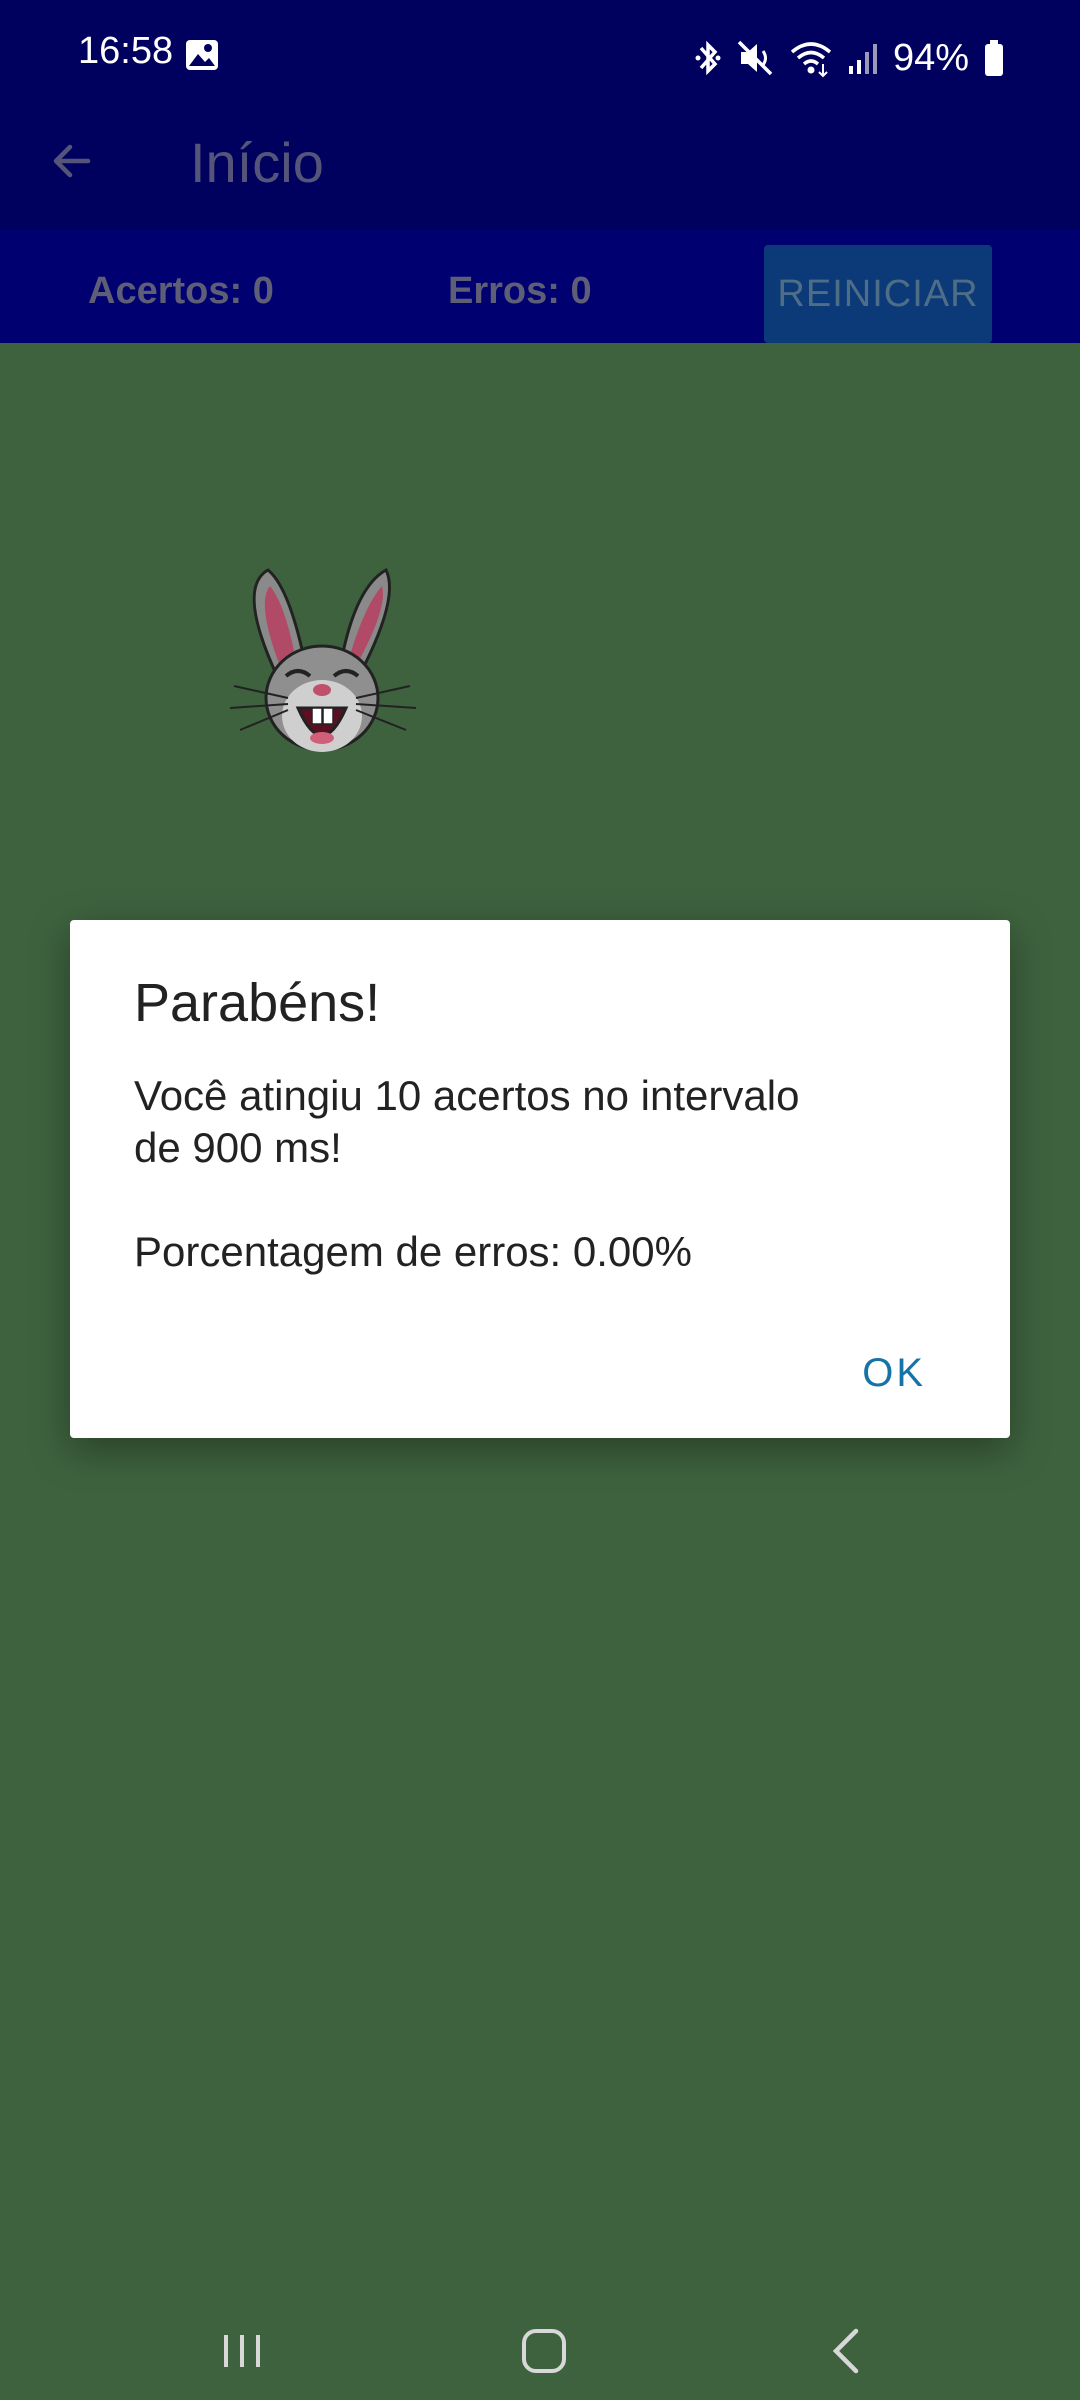 The image size is (1080, 2400). What do you see at coordinates (323, 658) in the screenshot?
I see `bunny-target` at bounding box center [323, 658].